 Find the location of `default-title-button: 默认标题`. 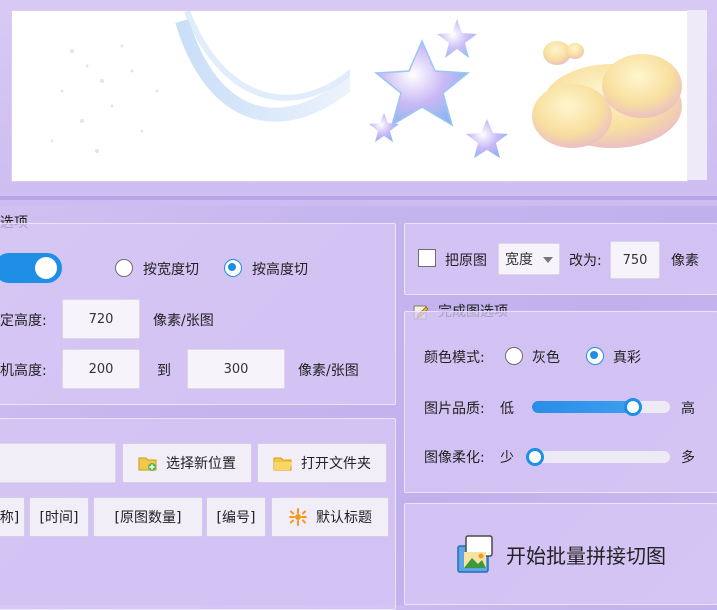

default-title-button: 默认标题 is located at coordinates (330, 517).